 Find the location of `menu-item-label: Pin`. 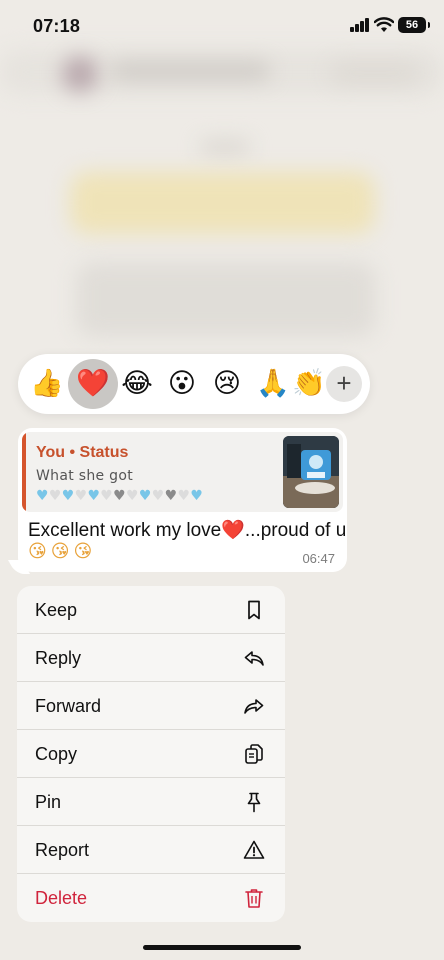

menu-item-label: Pin is located at coordinates (48, 802).